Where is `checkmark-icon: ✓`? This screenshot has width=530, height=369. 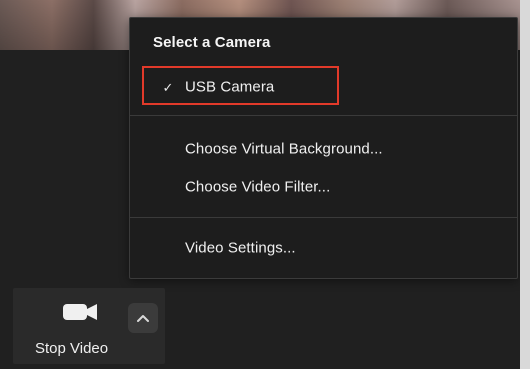 checkmark-icon: ✓ is located at coordinates (168, 87).